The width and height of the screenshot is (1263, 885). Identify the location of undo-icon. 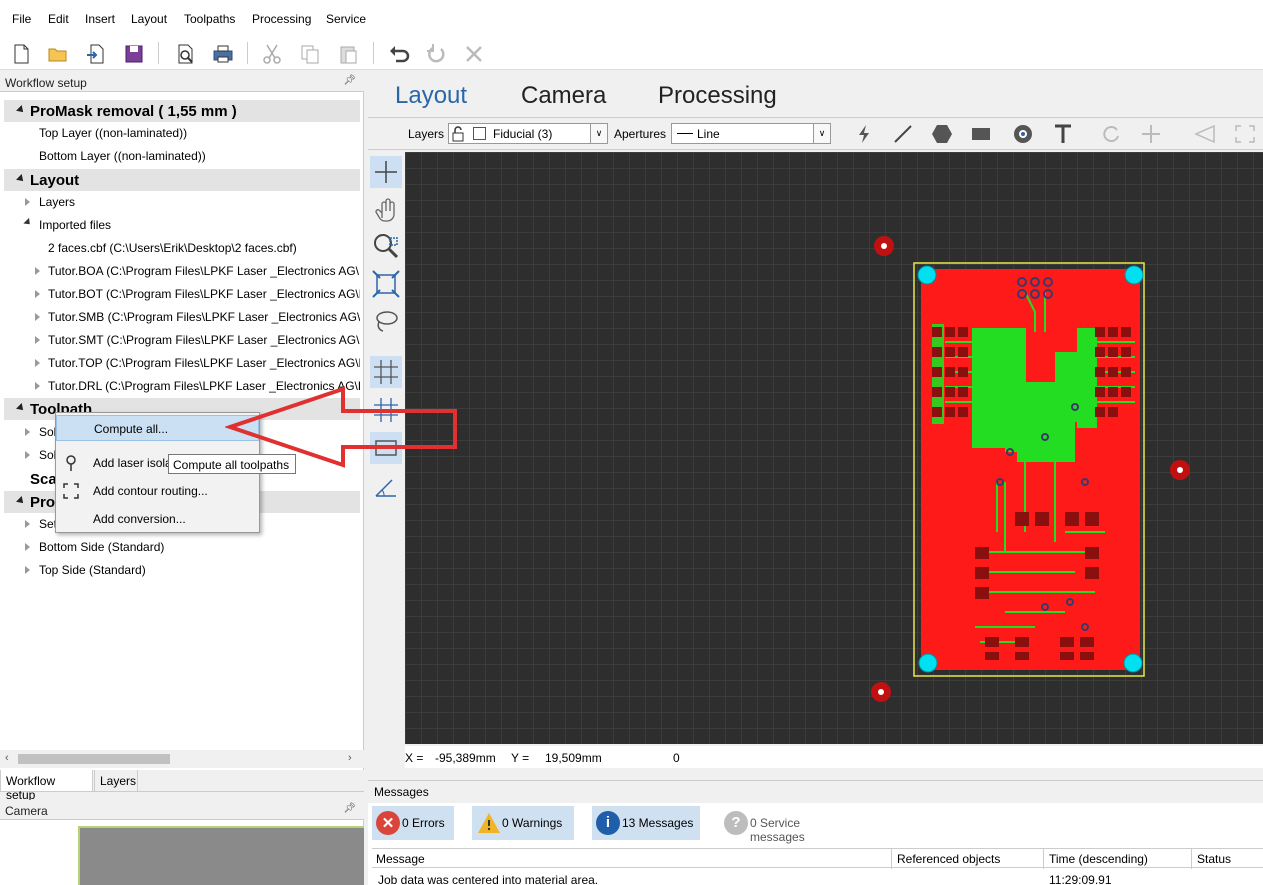
(399, 54).